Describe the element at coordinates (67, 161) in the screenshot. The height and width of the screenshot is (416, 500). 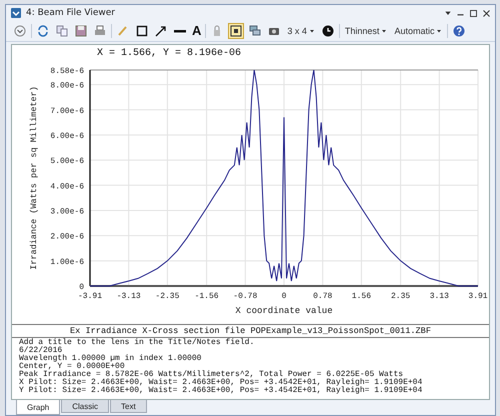
I see `y-tick-label: 5.00e-6` at that location.